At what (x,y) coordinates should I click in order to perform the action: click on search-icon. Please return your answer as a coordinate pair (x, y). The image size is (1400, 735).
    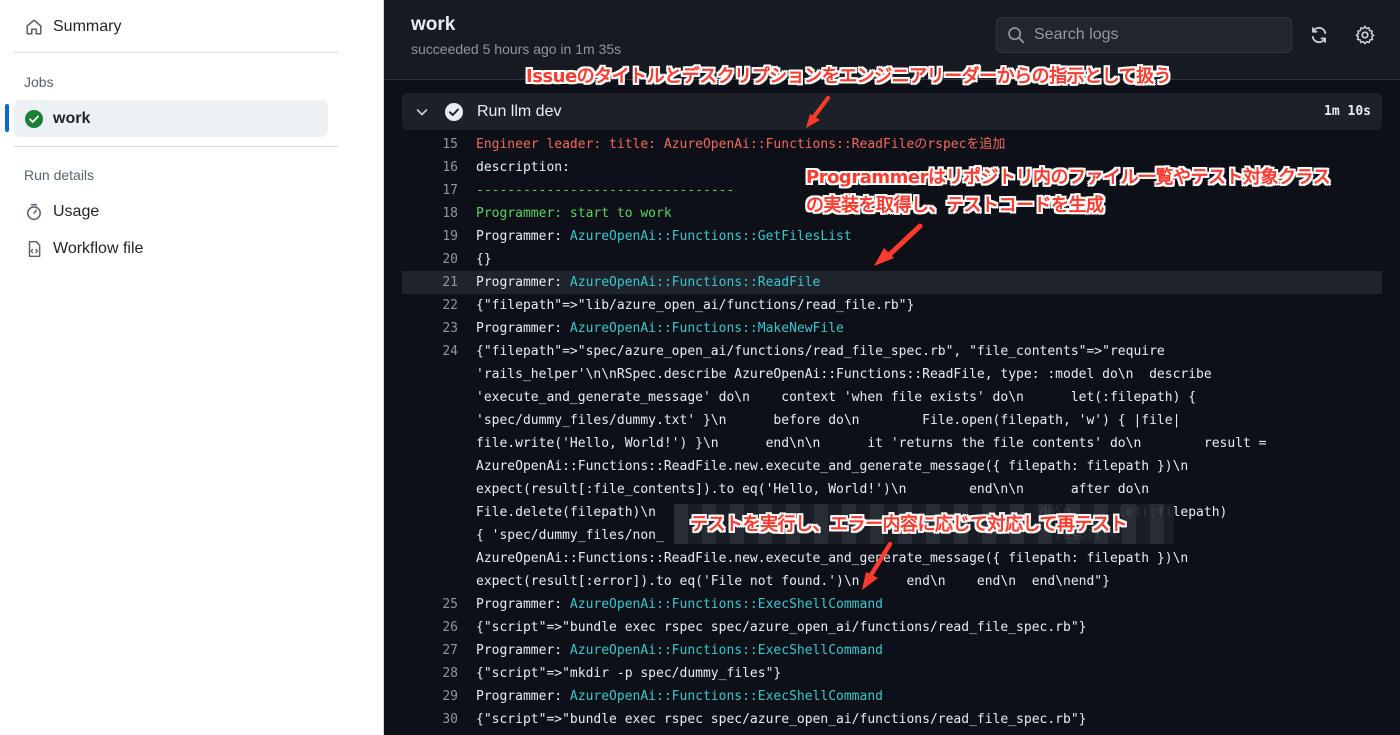
    Looking at the image, I should click on (1016, 35).